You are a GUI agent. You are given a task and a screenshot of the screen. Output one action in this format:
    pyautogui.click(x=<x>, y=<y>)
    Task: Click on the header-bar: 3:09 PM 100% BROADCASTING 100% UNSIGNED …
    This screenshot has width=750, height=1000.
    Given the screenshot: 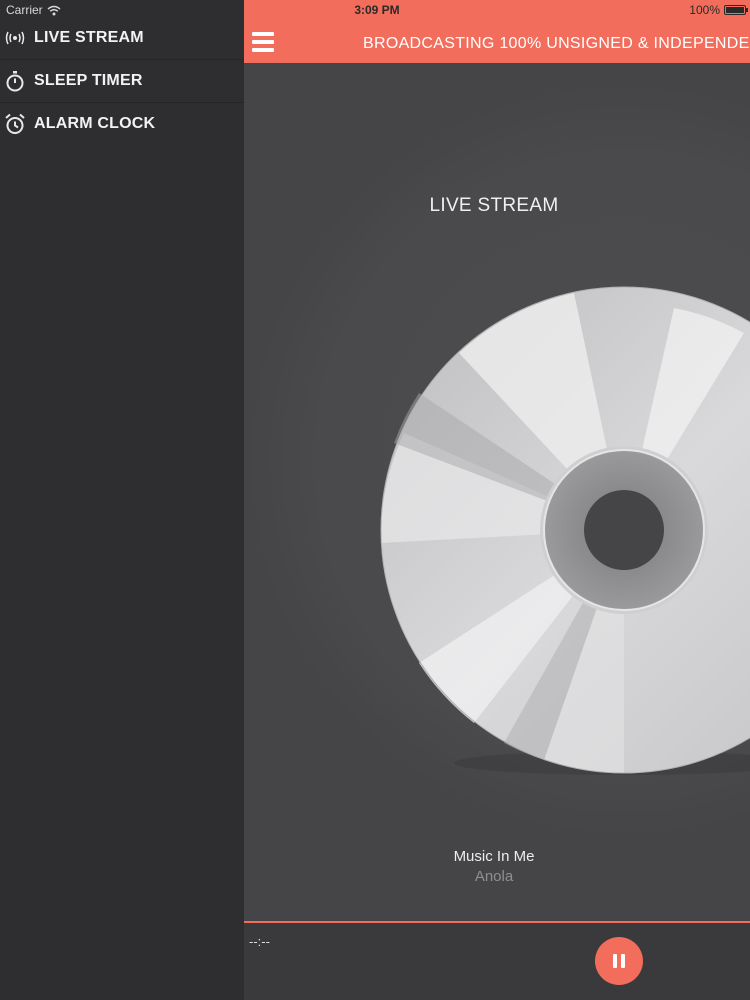 What is the action you would take?
    pyautogui.click(x=497, y=31)
    